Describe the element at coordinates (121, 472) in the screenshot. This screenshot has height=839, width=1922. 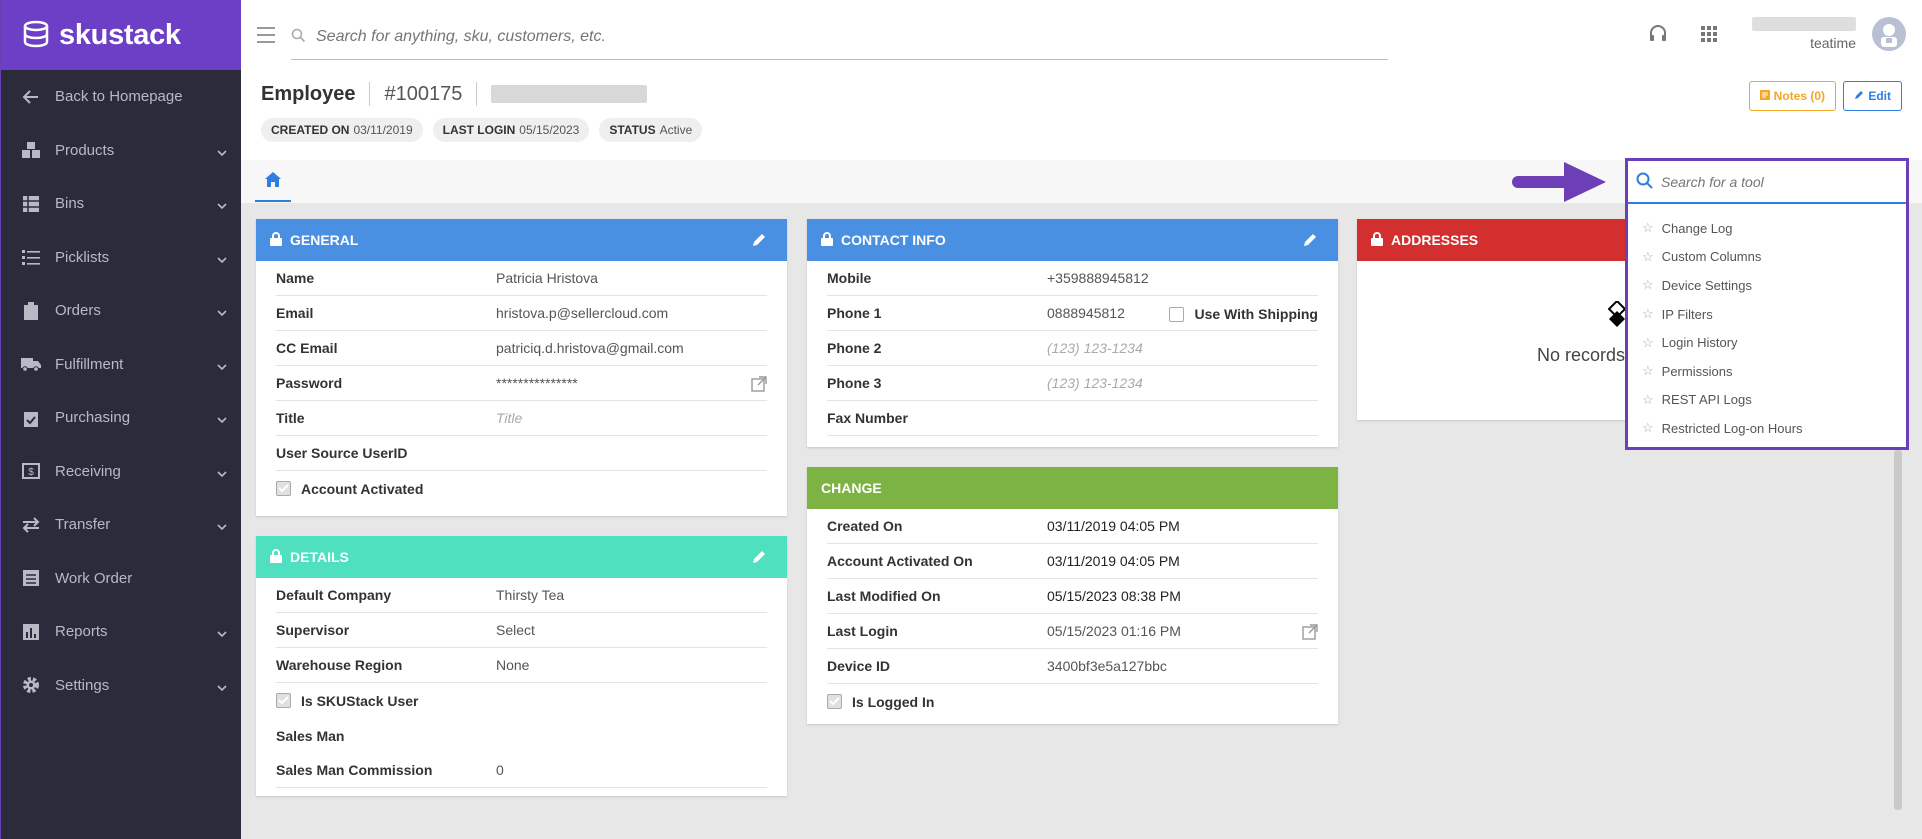
I see `sidebar-item-receiving: $ Receiving` at that location.